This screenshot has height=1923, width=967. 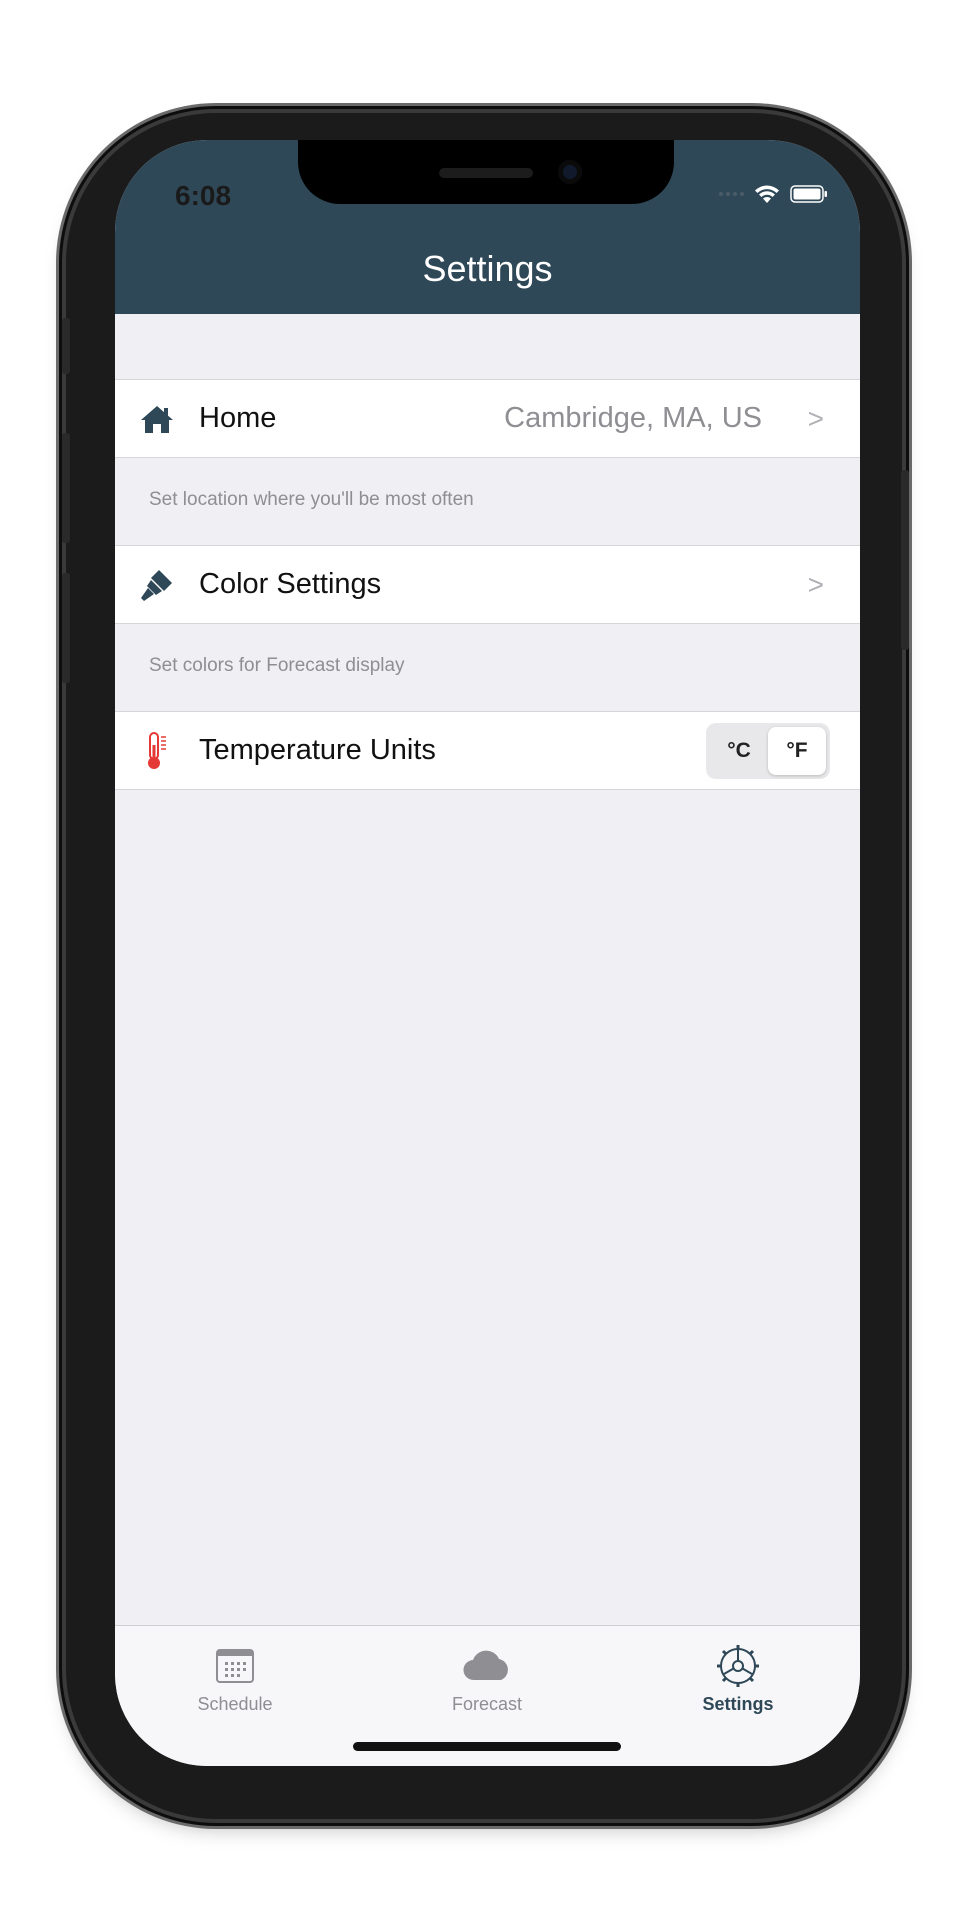 I want to click on gear-icon, so click(x=738, y=1666).